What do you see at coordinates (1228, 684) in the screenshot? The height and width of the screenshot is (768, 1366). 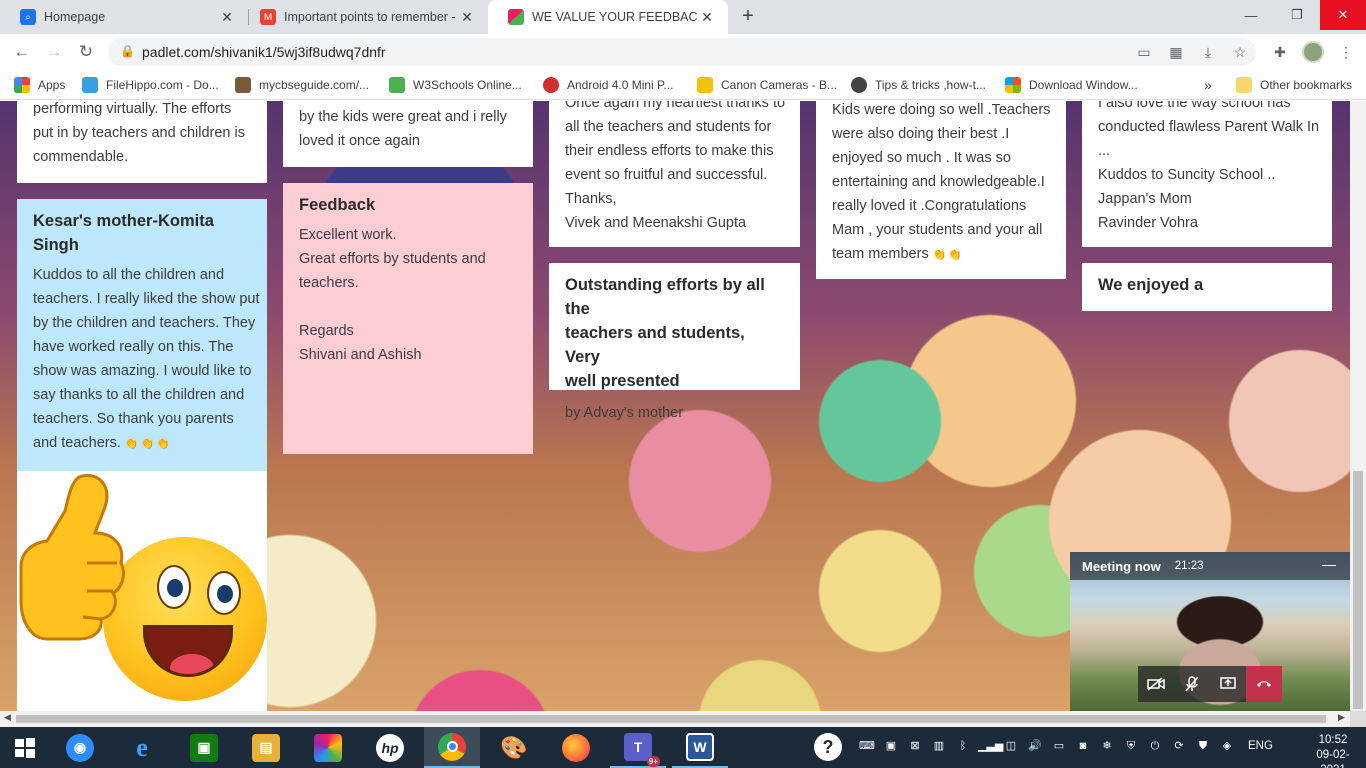 I see `share-screen-icon` at bounding box center [1228, 684].